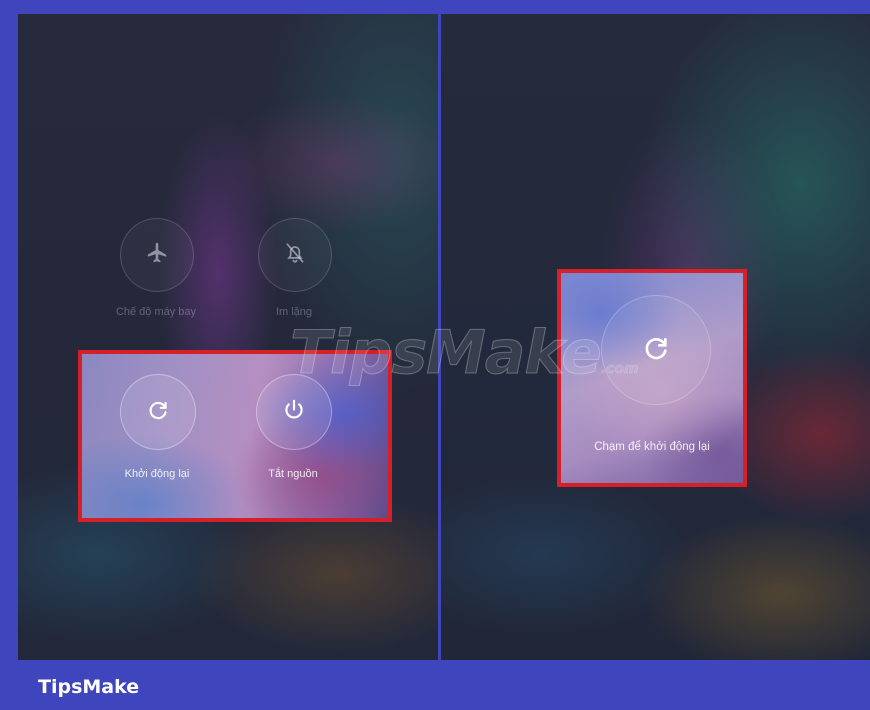 Image resolution: width=870 pixels, height=710 pixels. I want to click on tap-to-restart-button, so click(656, 350).